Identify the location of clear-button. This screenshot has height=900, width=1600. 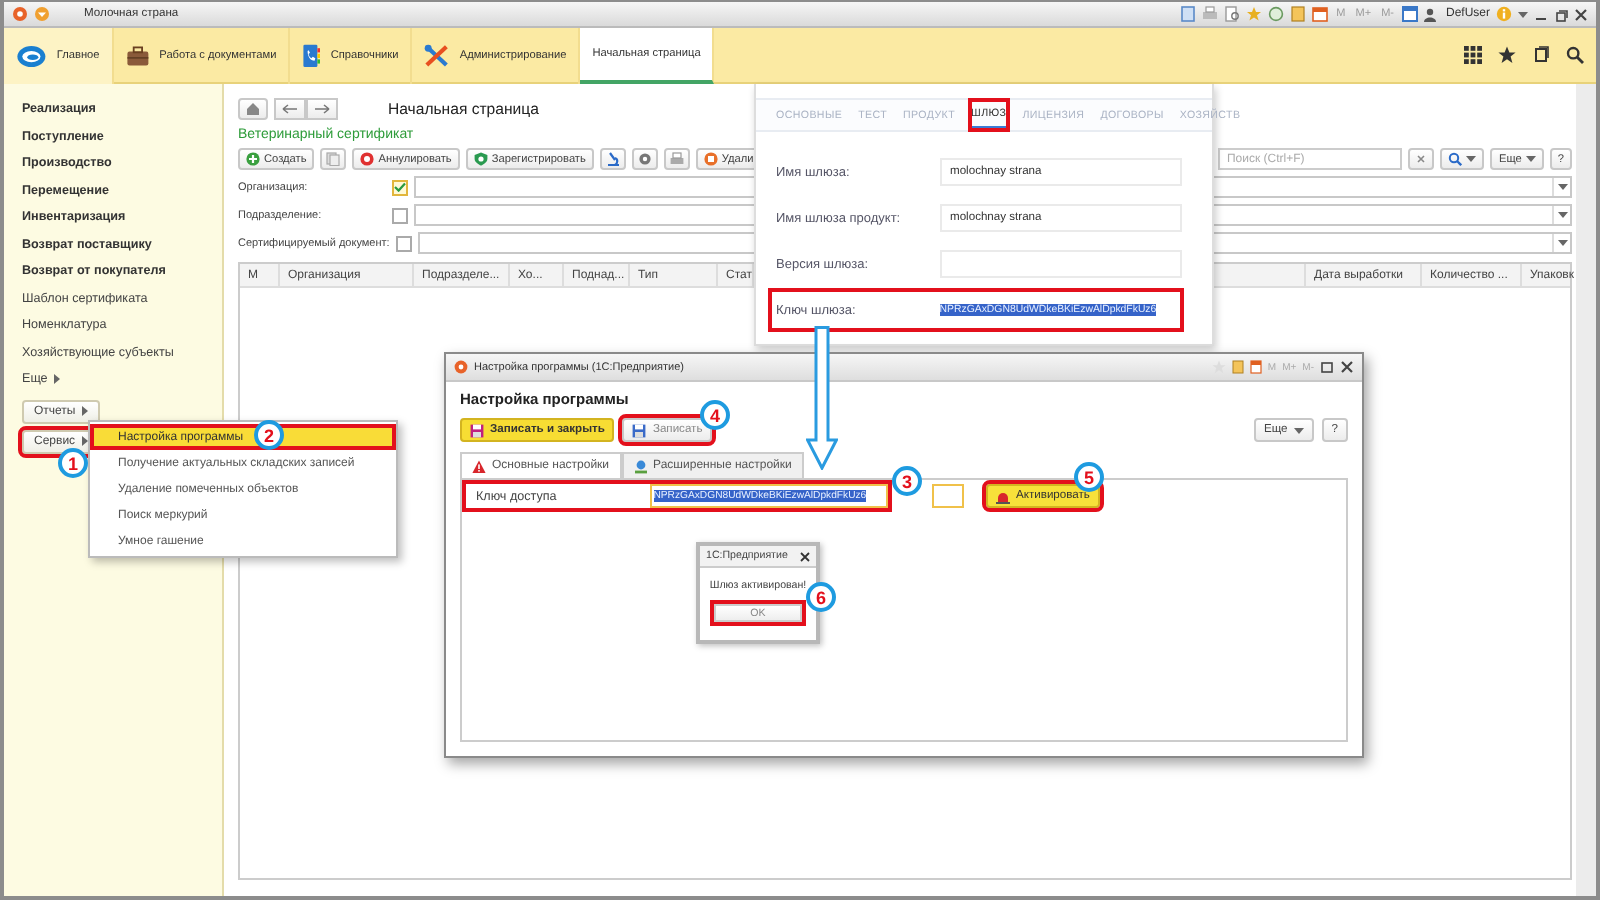
(1421, 159).